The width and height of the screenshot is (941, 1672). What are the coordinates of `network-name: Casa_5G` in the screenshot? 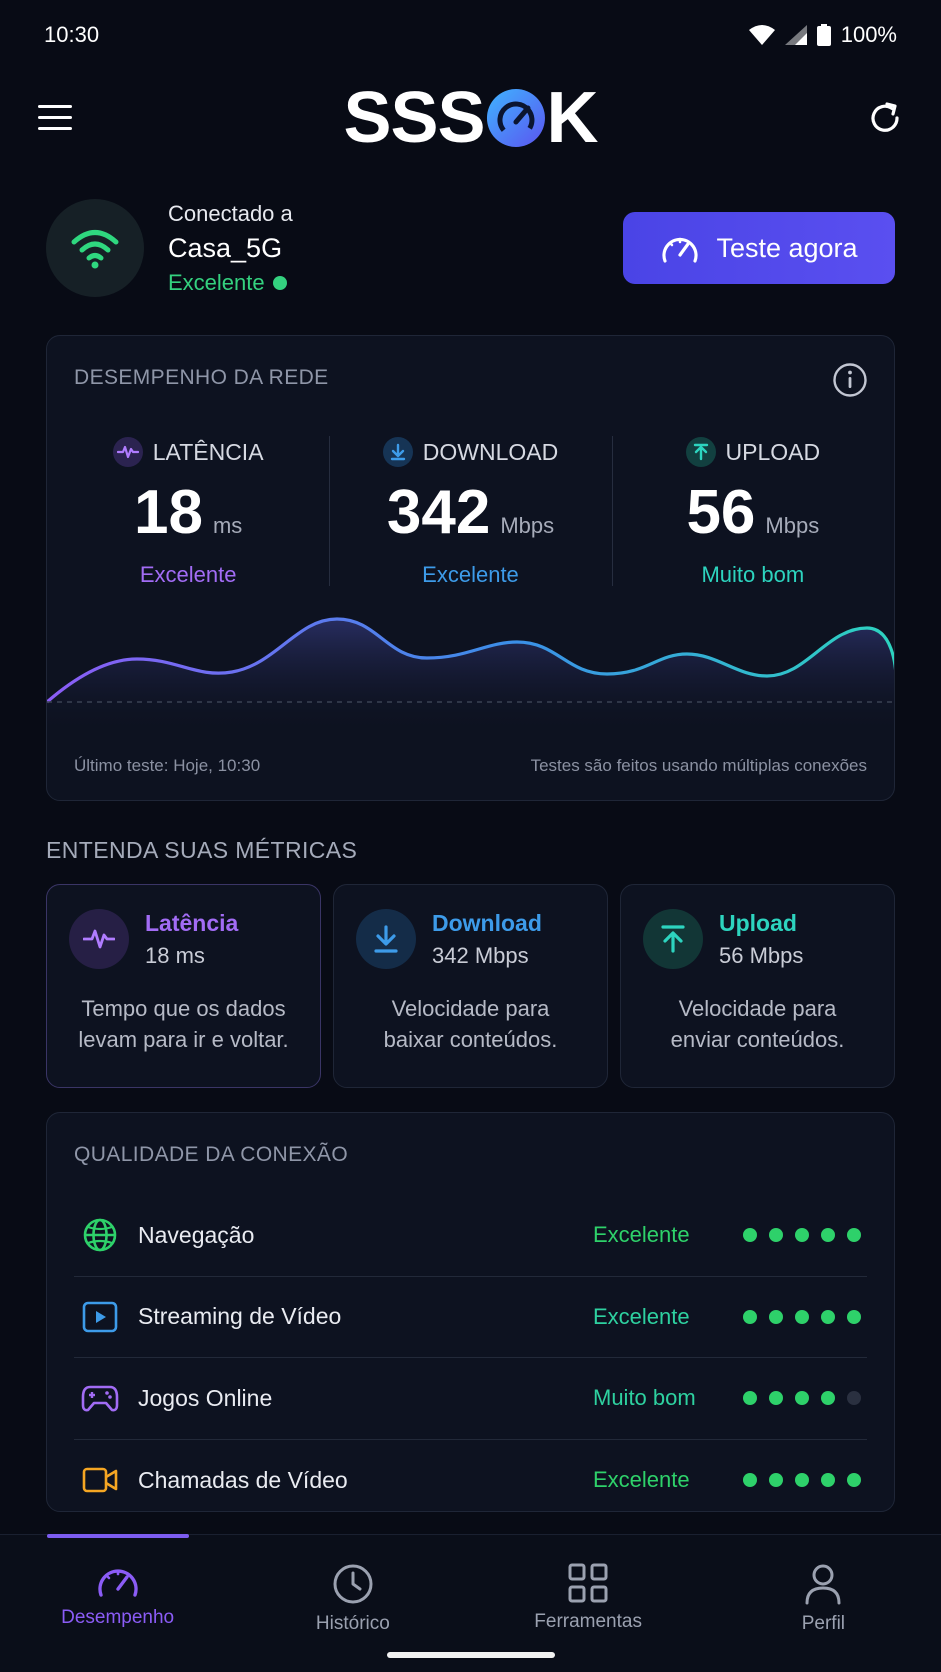 It's located at (225, 247).